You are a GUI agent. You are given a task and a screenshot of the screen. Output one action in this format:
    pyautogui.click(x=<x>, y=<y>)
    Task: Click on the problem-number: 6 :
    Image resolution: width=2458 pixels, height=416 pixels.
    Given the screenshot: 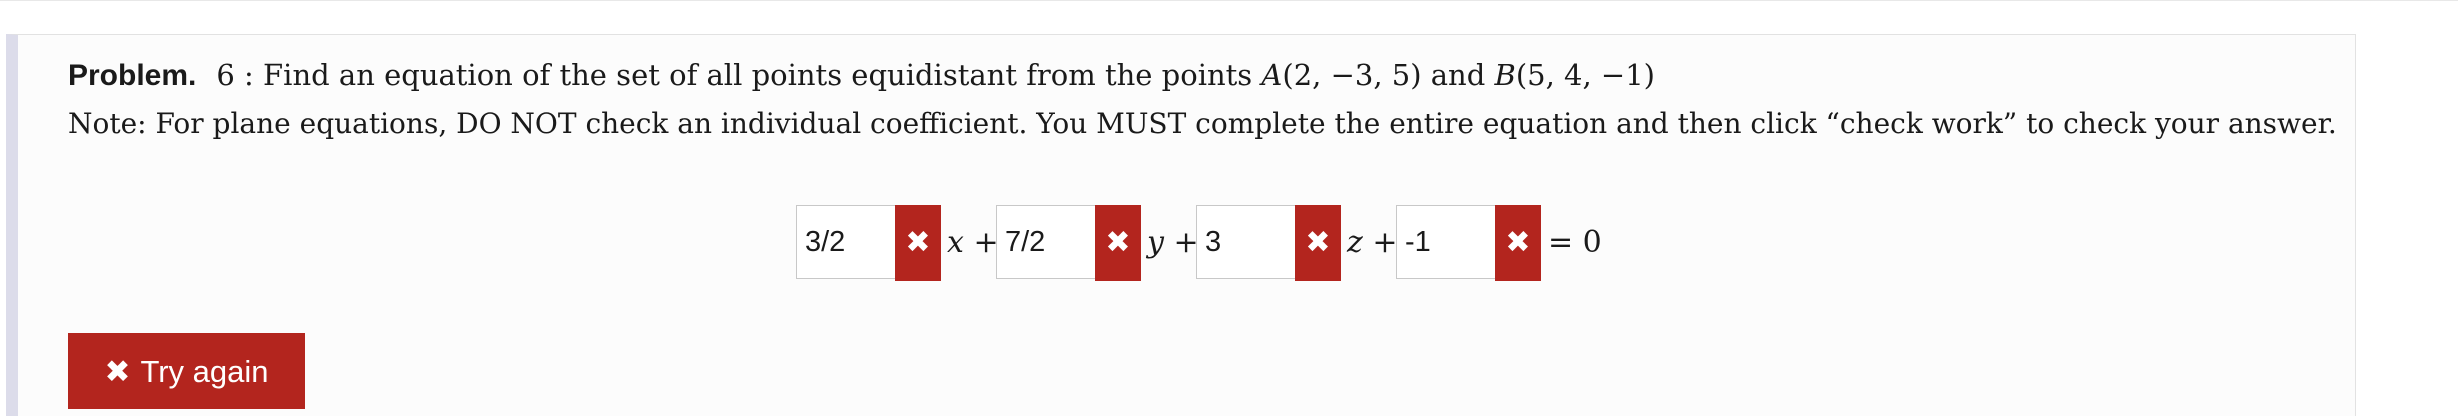 What is the action you would take?
    pyautogui.click(x=240, y=75)
    